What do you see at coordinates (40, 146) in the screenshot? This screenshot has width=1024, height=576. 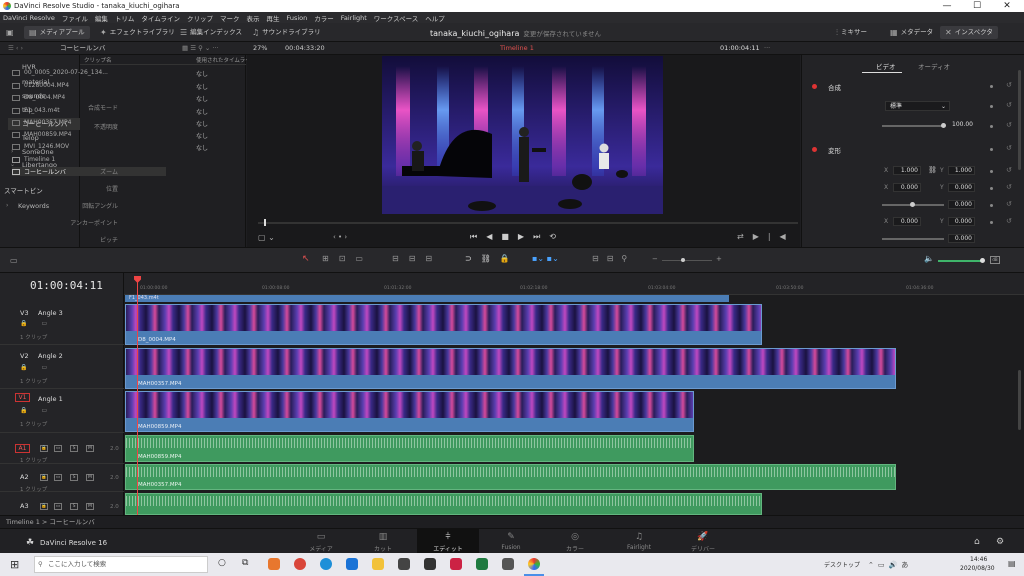 I see `clip-row: MVI_1246.MOV` at bounding box center [40, 146].